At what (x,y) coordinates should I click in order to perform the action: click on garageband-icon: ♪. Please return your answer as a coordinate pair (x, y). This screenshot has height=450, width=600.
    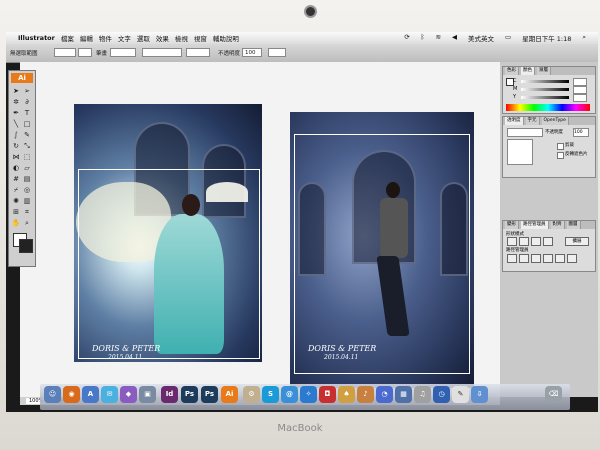
    Looking at the image, I should click on (365, 394).